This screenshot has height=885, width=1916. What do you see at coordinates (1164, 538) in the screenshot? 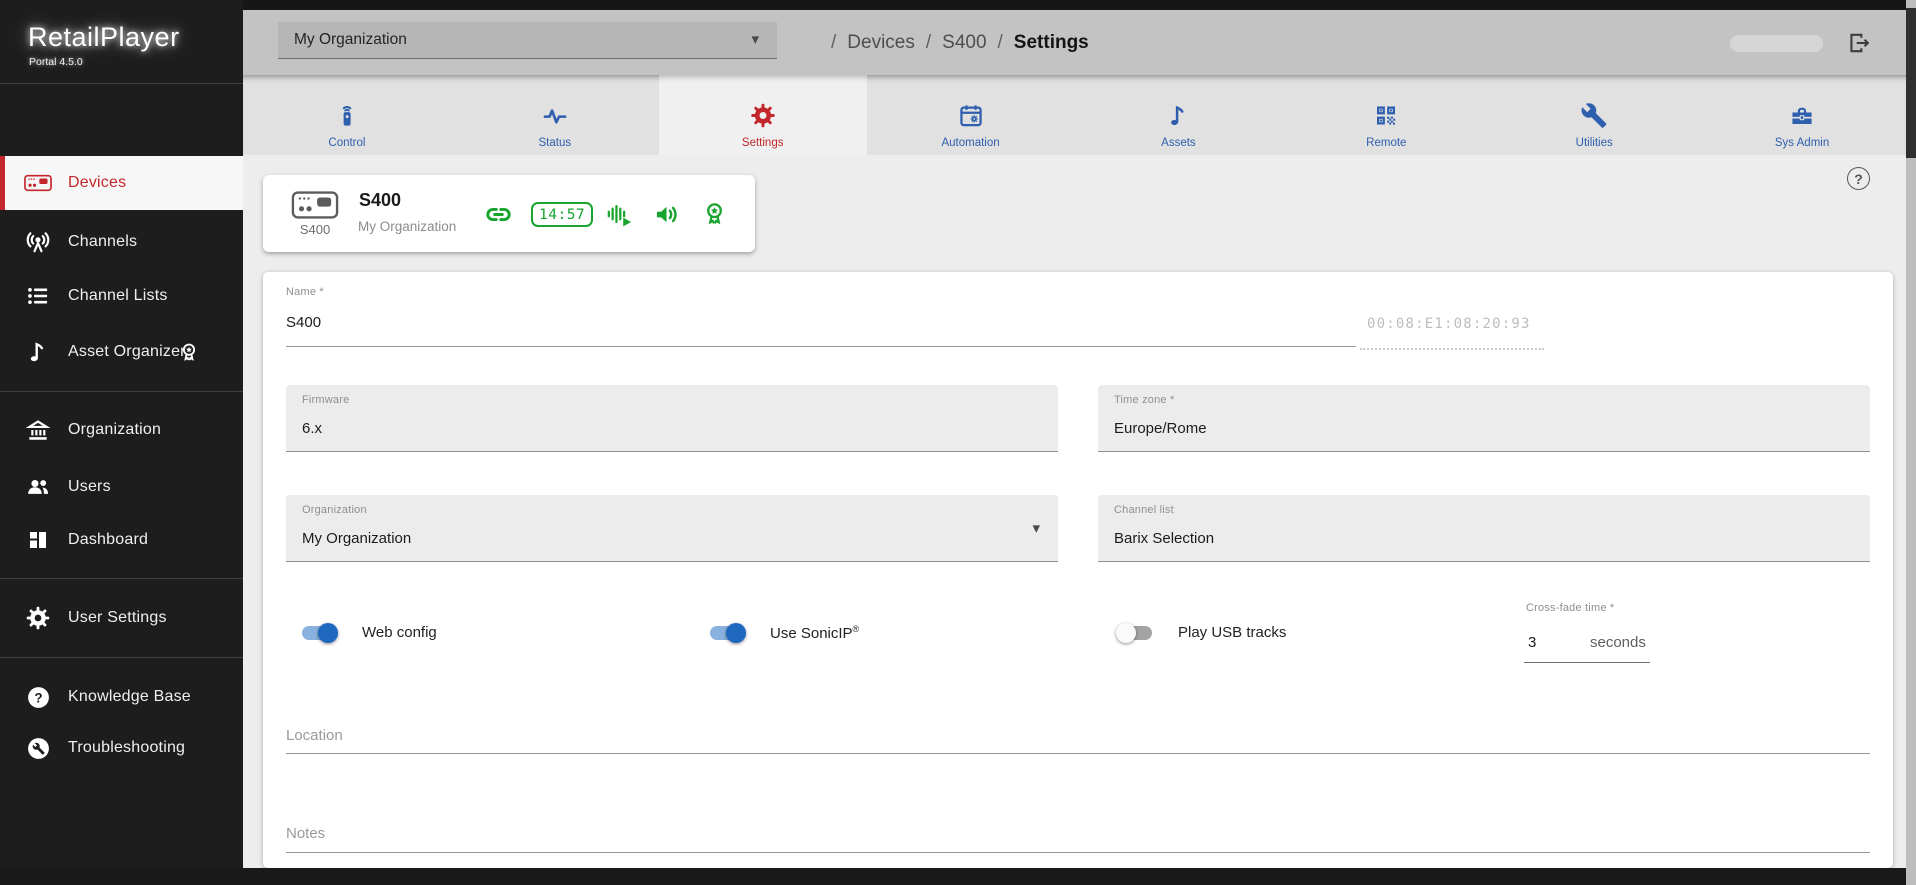
I see `channel-list-value: Barix Selection` at bounding box center [1164, 538].